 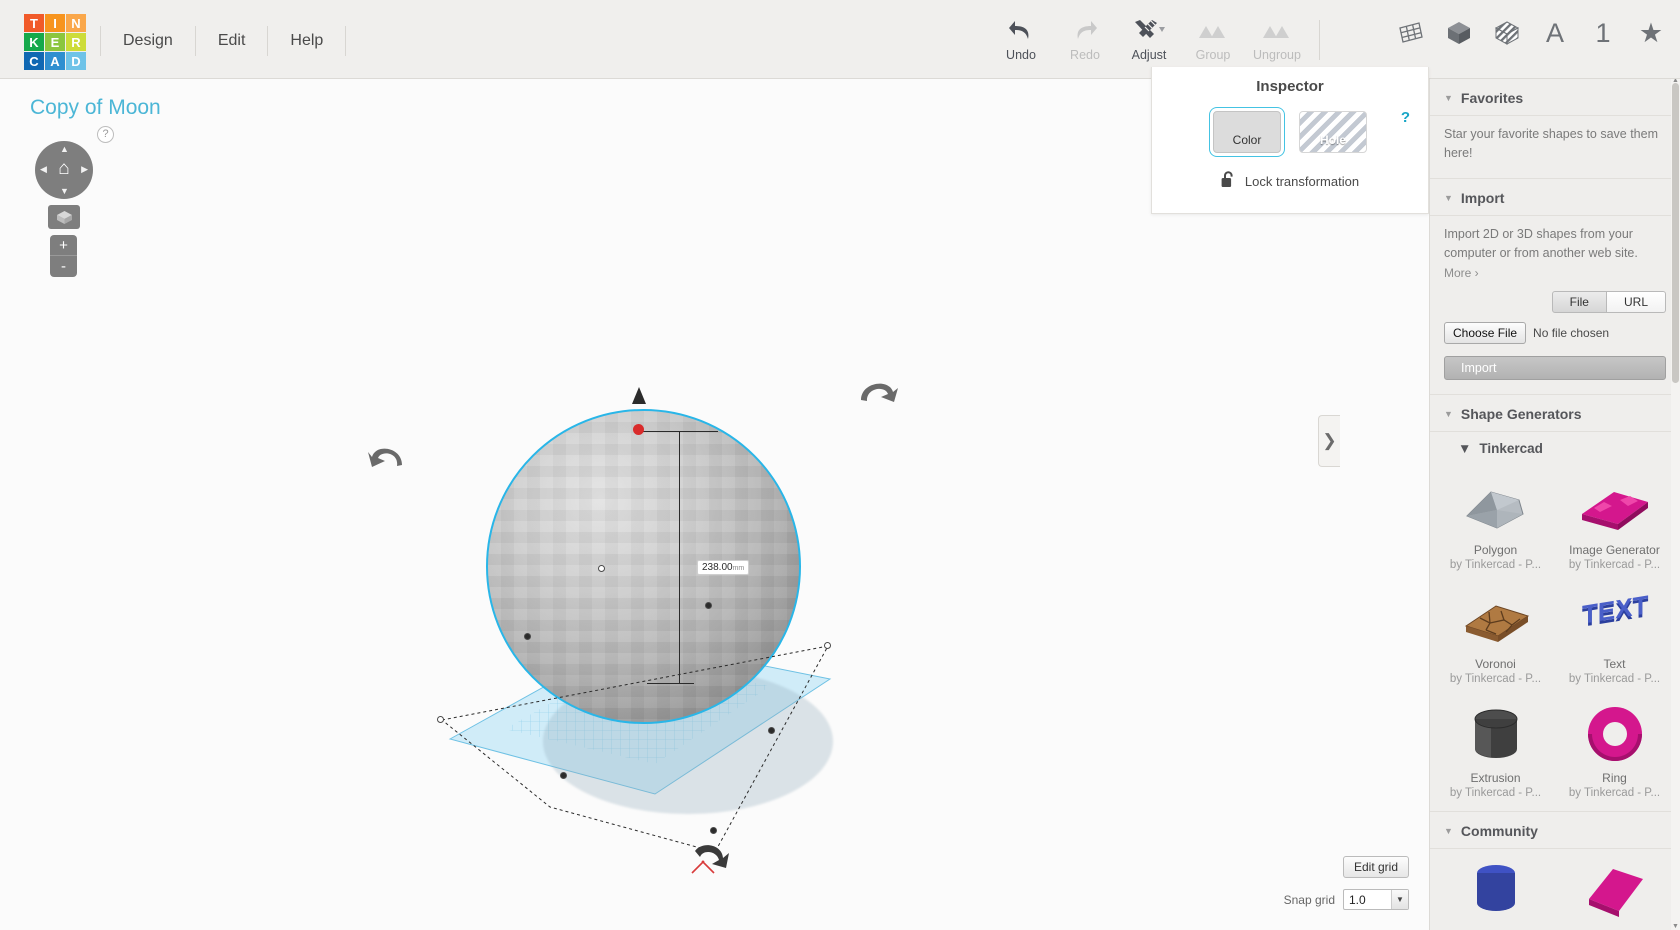 I want to click on lock-transformation-label: Lock transformation, so click(x=1302, y=181).